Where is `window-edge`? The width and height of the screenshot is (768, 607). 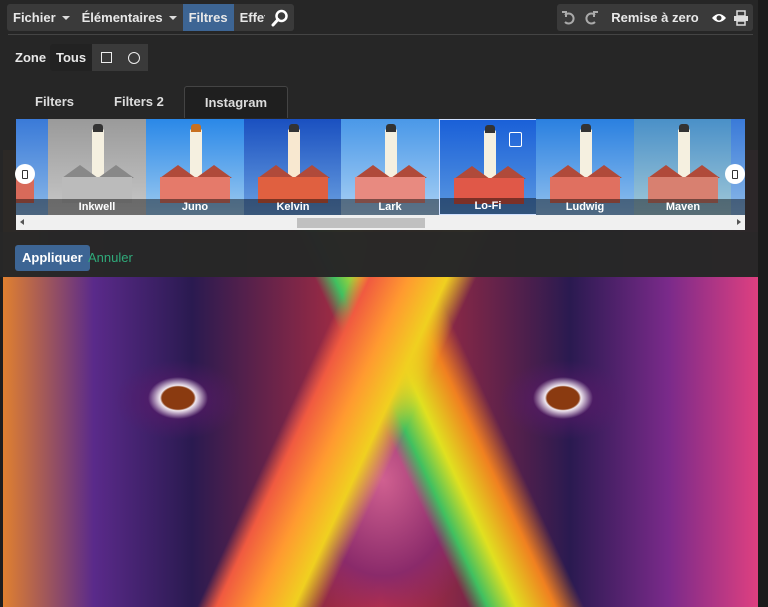
window-edge is located at coordinates (763, 303).